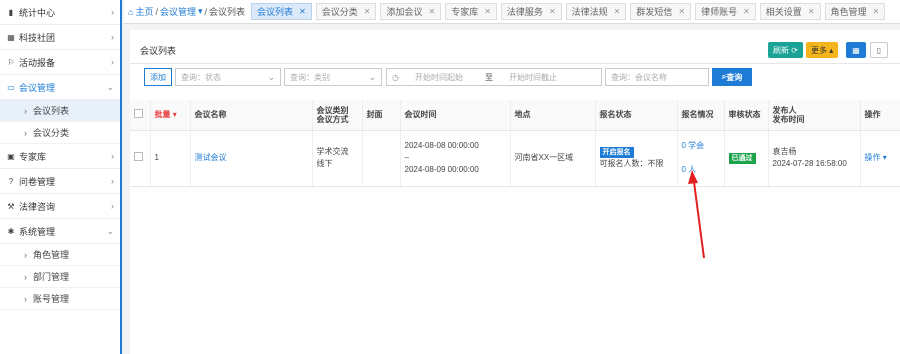 Image resolution: width=900 pixels, height=354 pixels. What do you see at coordinates (596, 11) in the screenshot?
I see `tab-laws: 法律法规 ✕` at bounding box center [596, 11].